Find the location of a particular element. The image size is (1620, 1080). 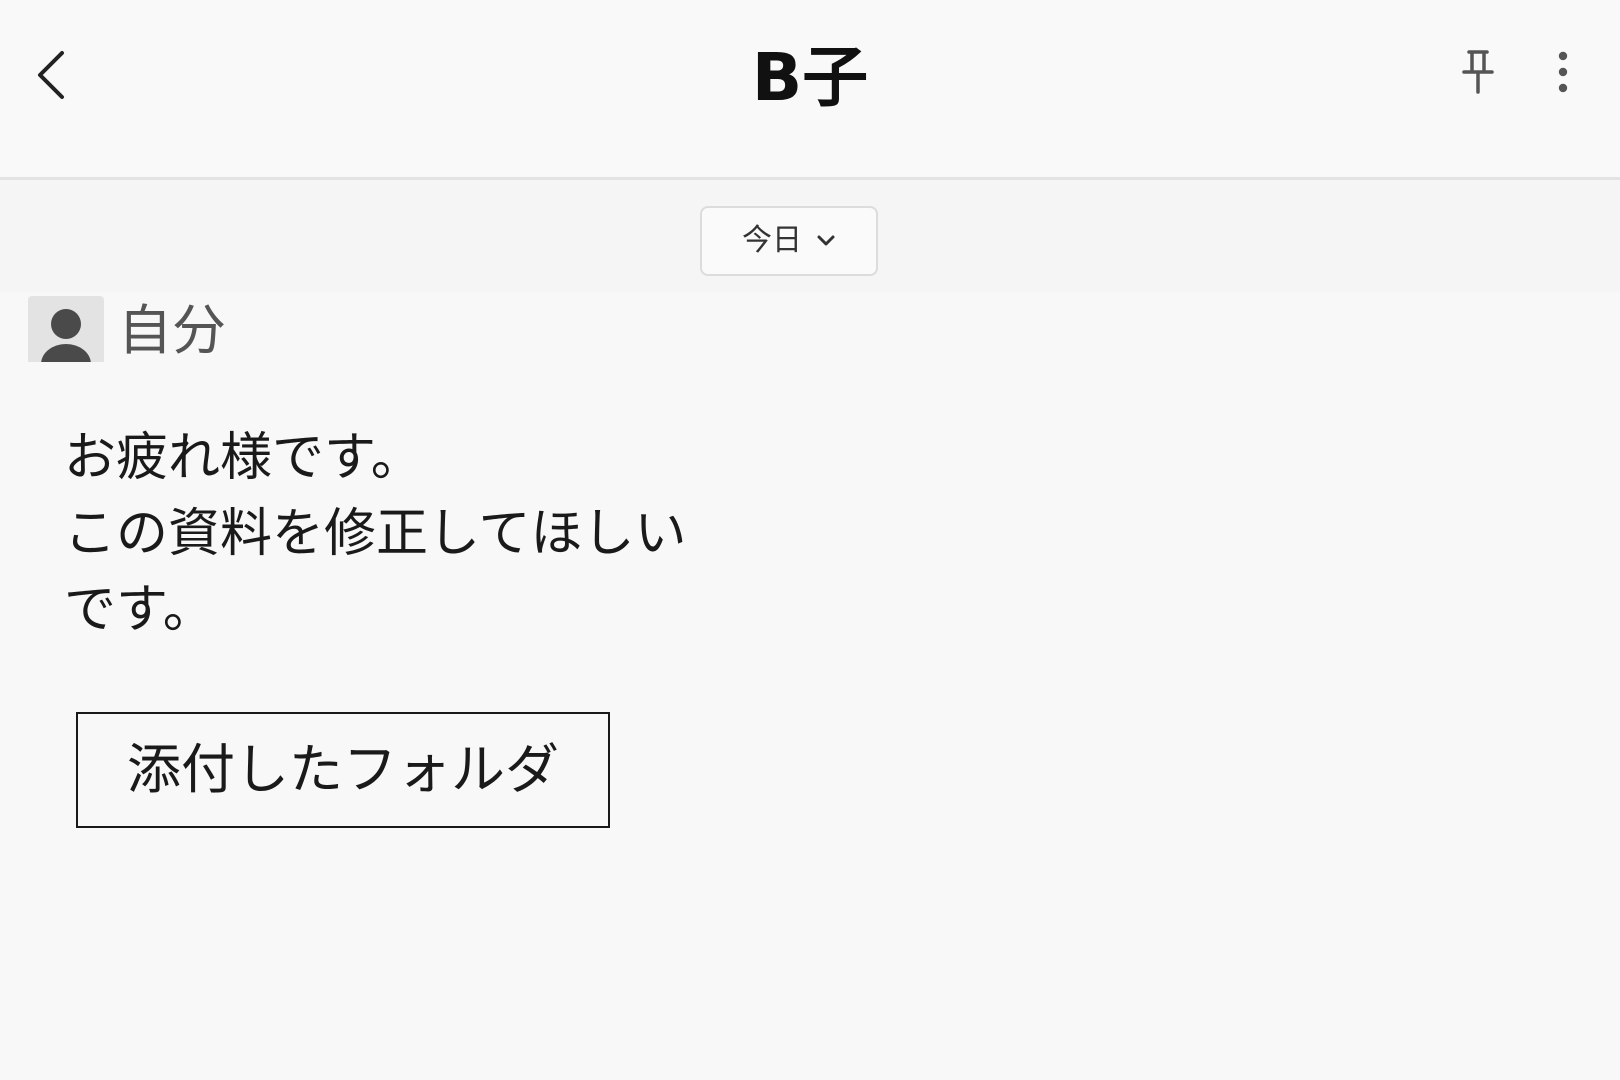

more-options-button is located at coordinates (1563, 72).